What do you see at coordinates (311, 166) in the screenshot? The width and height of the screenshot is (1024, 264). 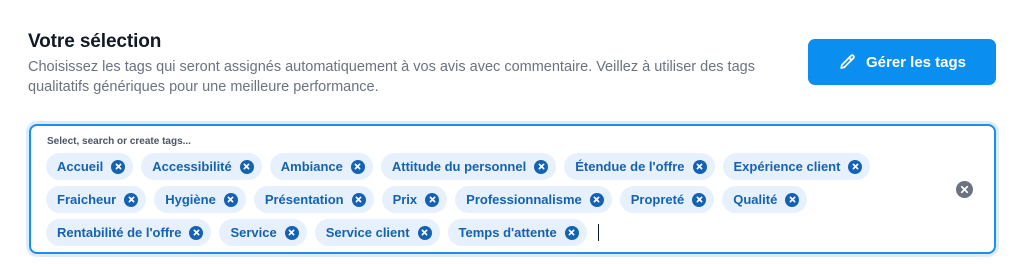 I see `tag-label: Ambiance` at bounding box center [311, 166].